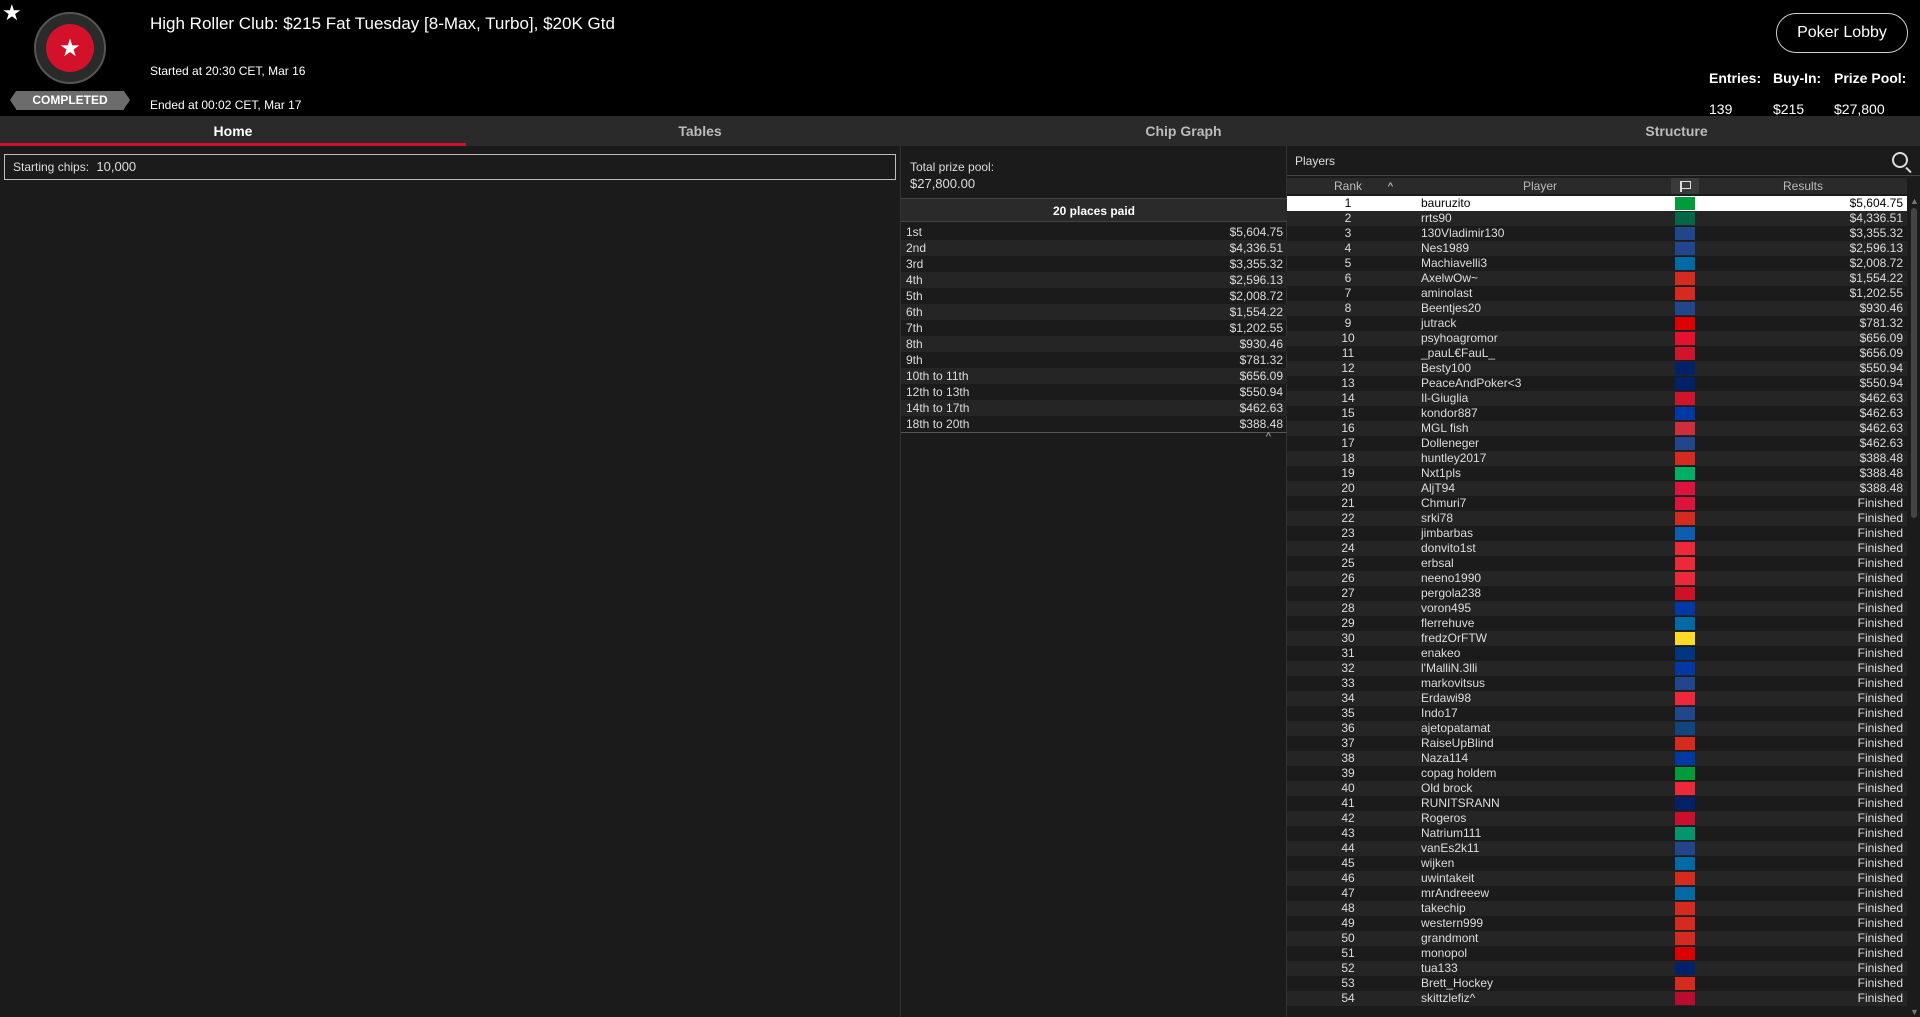 Image resolution: width=1920 pixels, height=1017 pixels. What do you see at coordinates (1597, 443) in the screenshot?
I see `player-row: 17 Dolleneger $462.63` at bounding box center [1597, 443].